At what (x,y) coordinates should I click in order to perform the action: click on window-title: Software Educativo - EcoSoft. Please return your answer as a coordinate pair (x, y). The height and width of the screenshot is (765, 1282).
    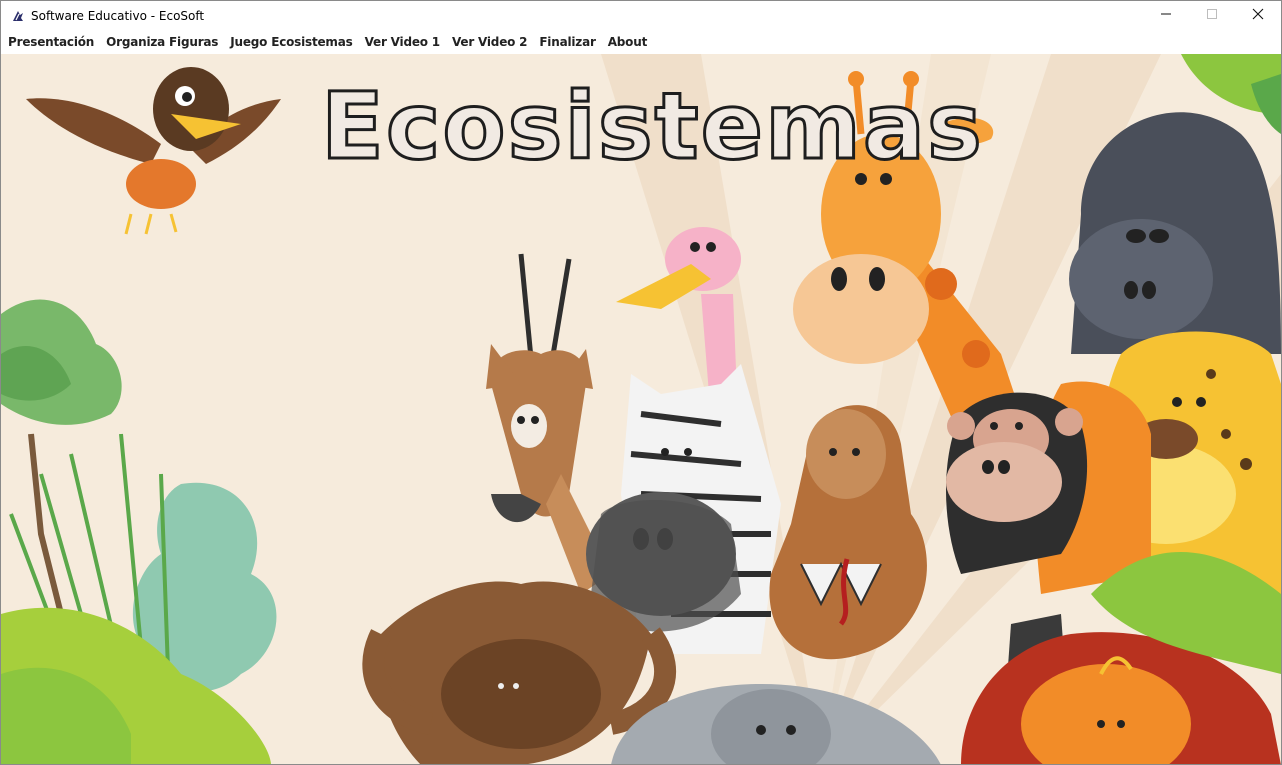
    Looking at the image, I should click on (118, 16).